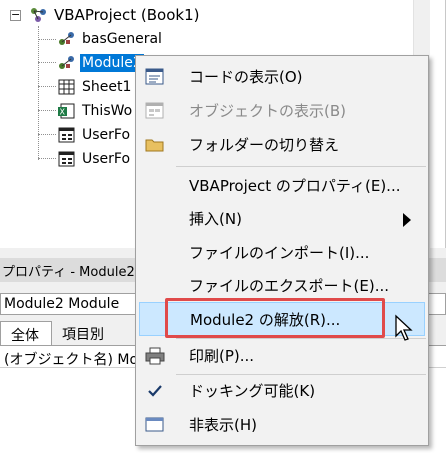  What do you see at coordinates (155, 356) in the screenshot?
I see `printer-icon` at bounding box center [155, 356].